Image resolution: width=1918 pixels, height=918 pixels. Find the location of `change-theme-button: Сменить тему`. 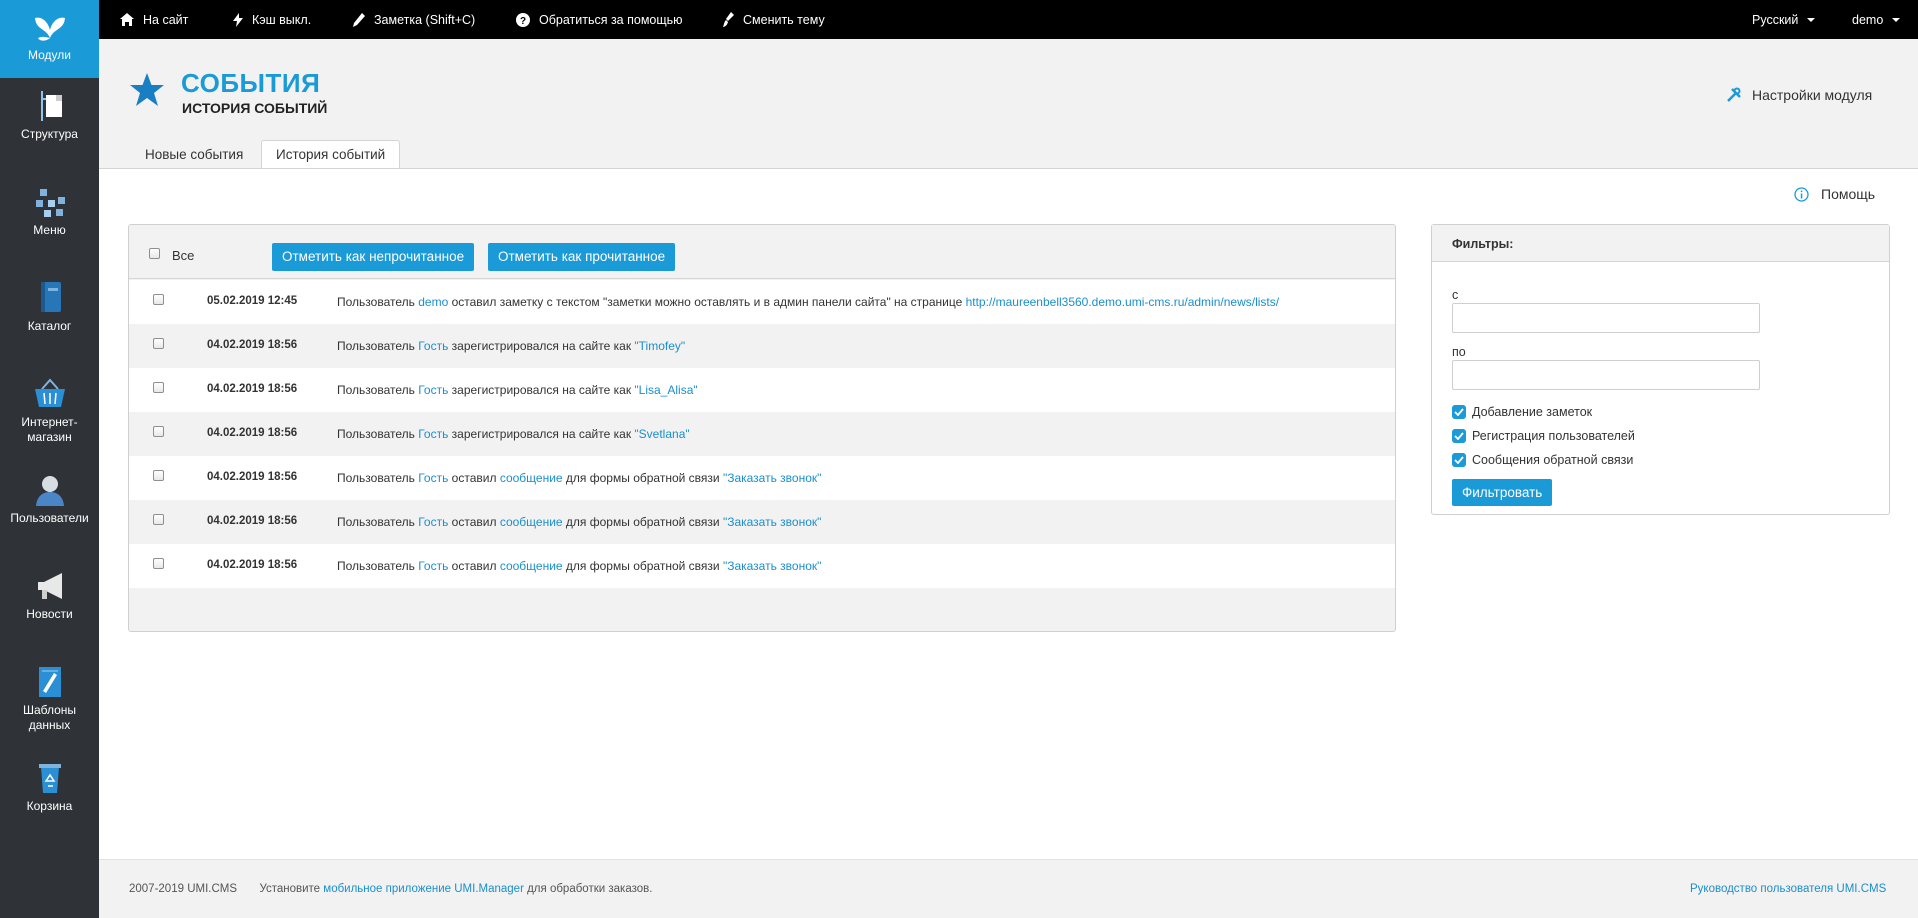

change-theme-button: Сменить тему is located at coordinates (774, 19).